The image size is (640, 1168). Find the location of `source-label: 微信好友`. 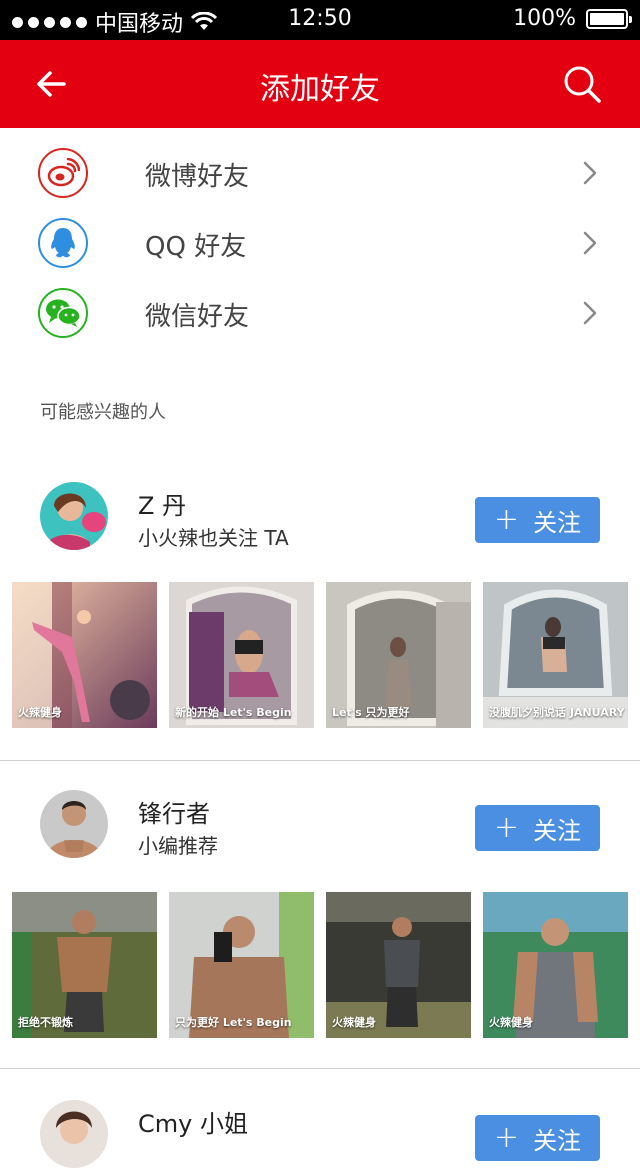

source-label: 微信好友 is located at coordinates (197, 317).